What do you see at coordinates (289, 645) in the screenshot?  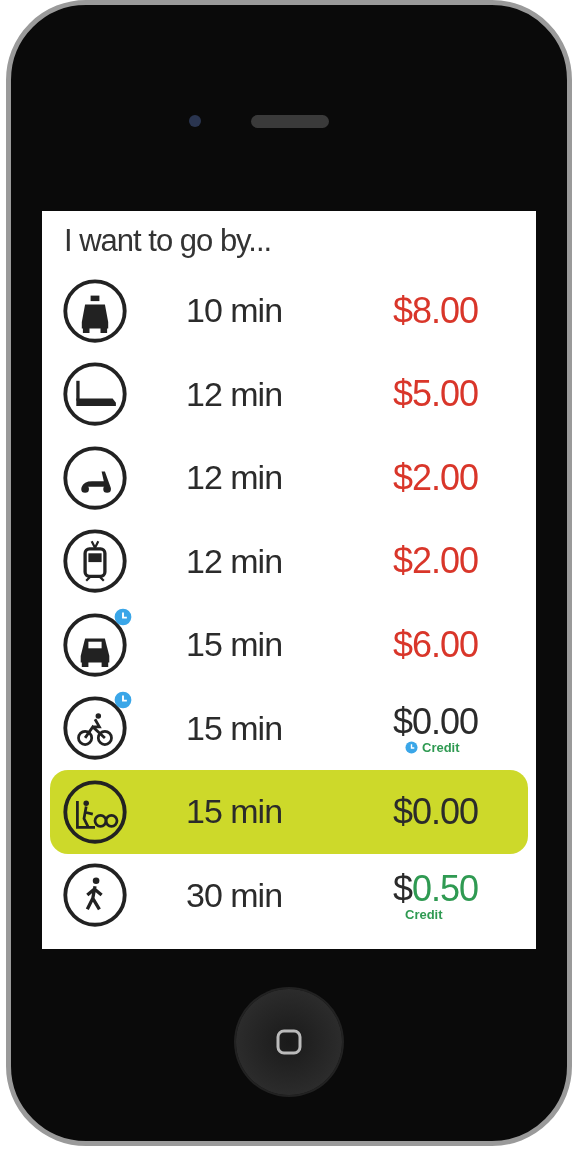 I see `option-row: 15 min $6.00` at bounding box center [289, 645].